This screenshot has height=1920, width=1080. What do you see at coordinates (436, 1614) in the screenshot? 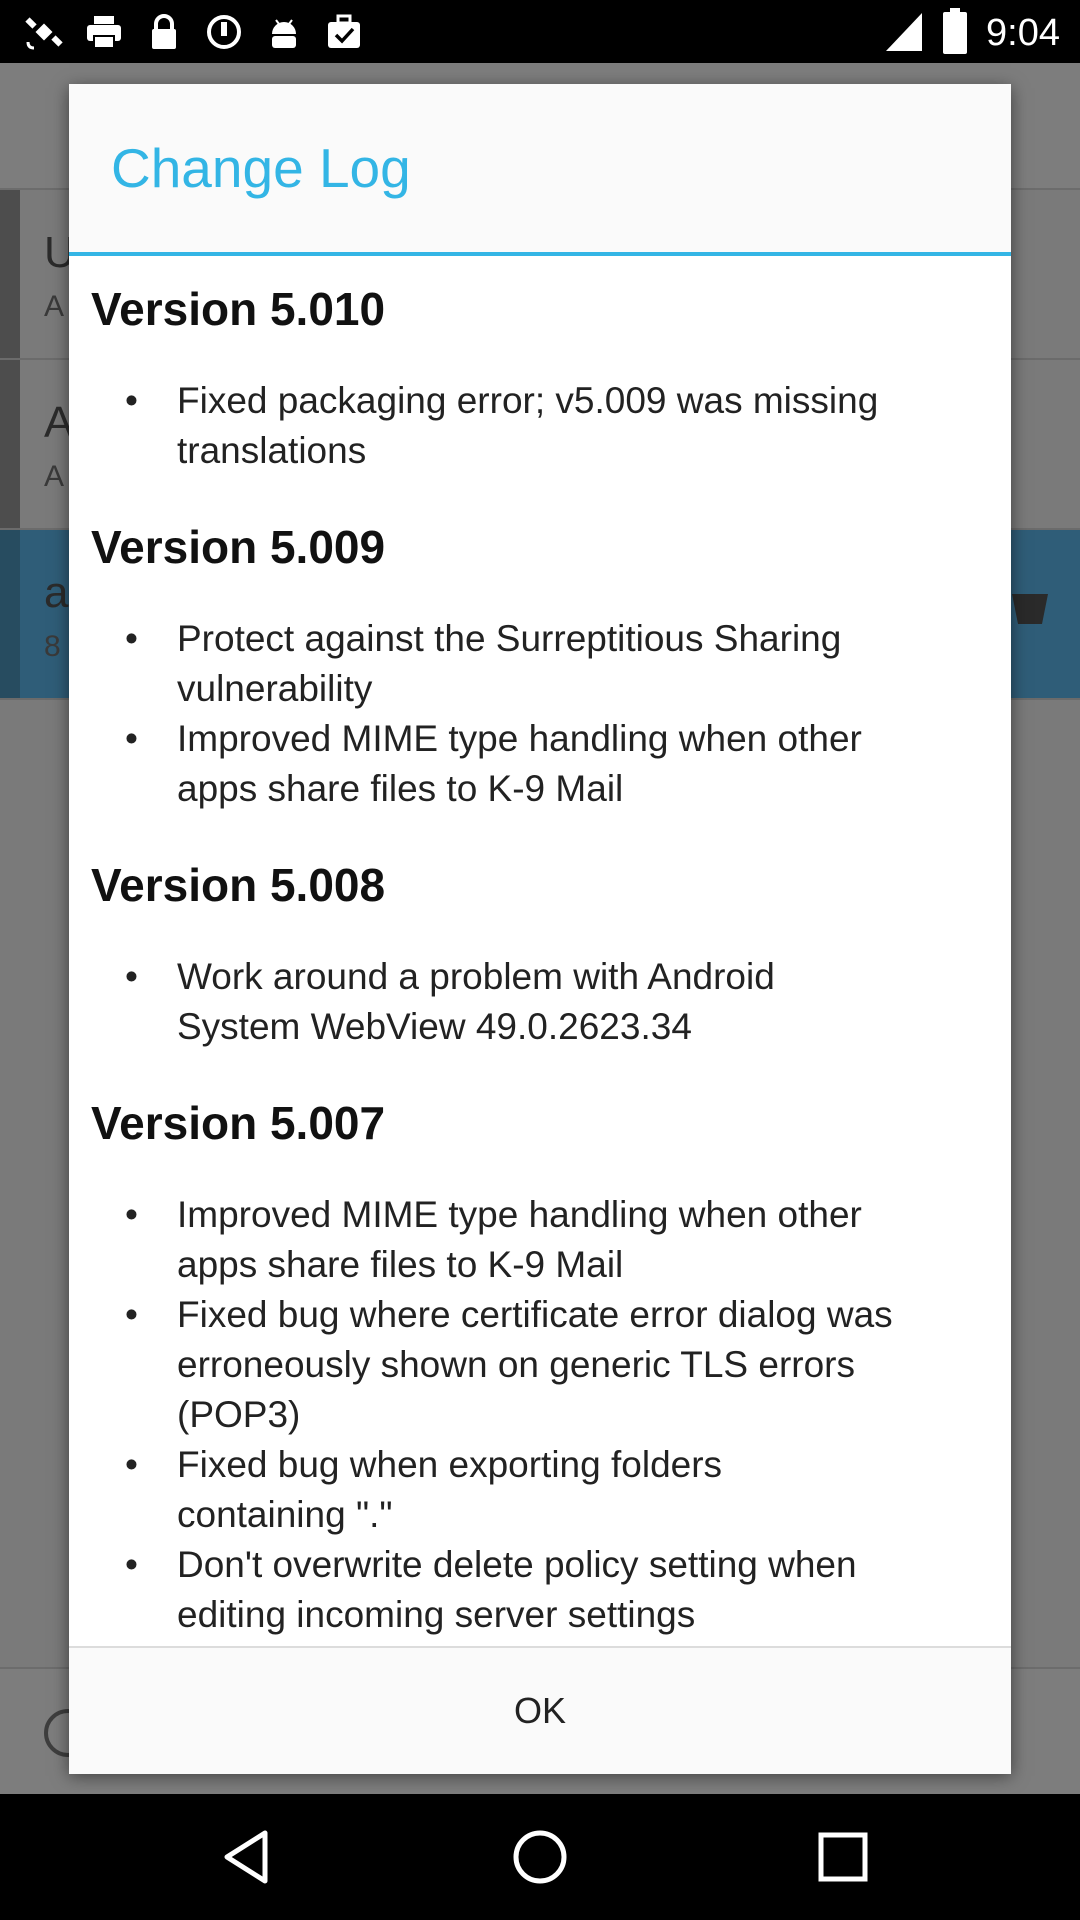
I see `changelog-item-line: editing incoming server settings` at bounding box center [436, 1614].